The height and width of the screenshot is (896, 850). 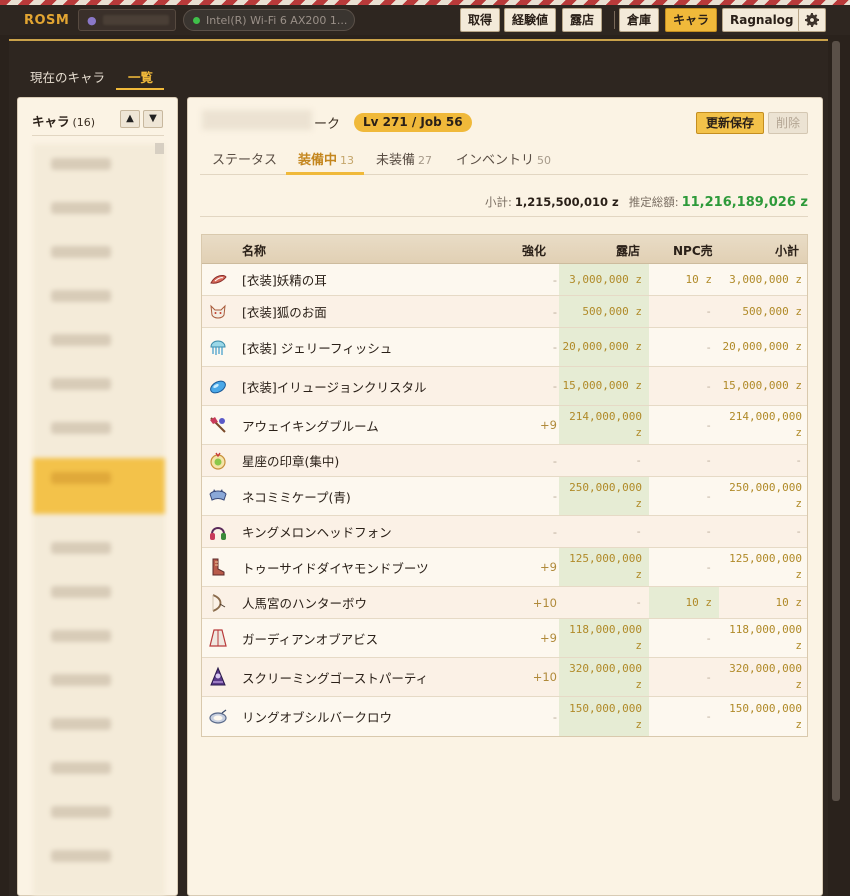 I want to click on tab-equipped: 装備中 13, so click(x=326, y=158).